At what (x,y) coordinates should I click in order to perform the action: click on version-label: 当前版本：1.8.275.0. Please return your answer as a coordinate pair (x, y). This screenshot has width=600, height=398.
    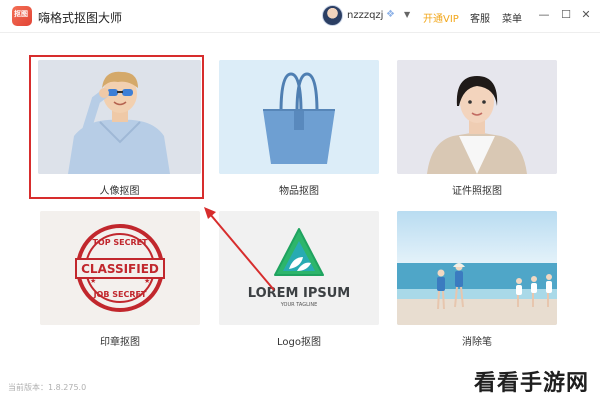
    Looking at the image, I should click on (47, 387).